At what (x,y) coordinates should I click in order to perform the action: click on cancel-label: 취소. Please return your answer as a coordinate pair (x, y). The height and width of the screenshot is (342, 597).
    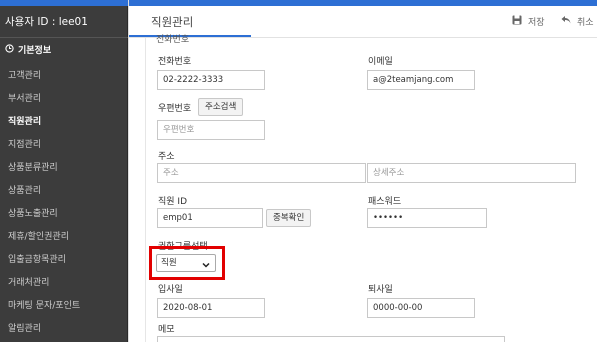
    Looking at the image, I should click on (585, 23).